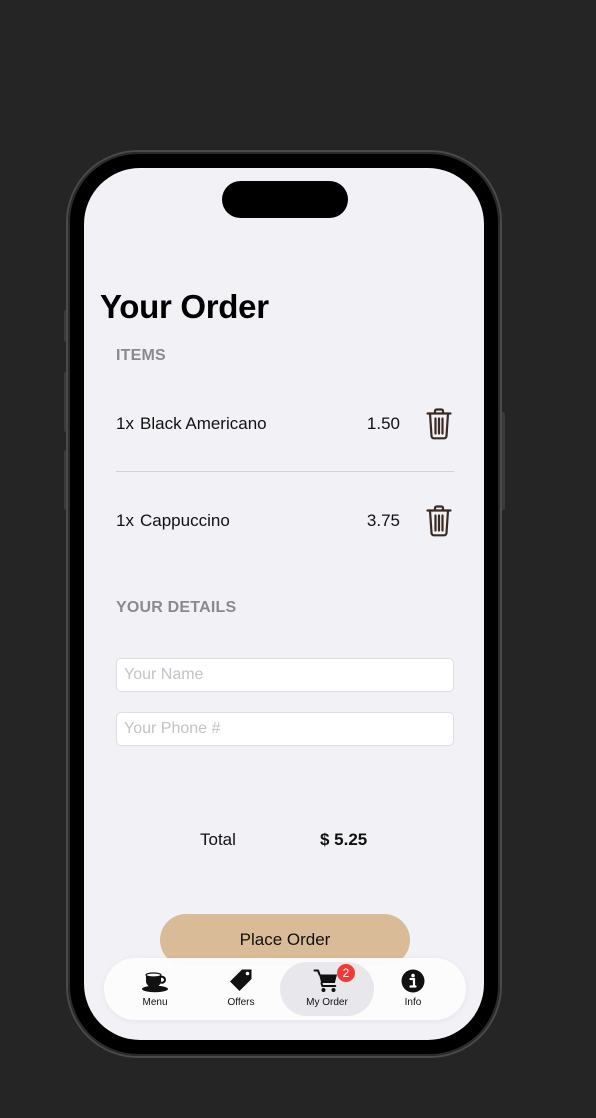  Describe the element at coordinates (155, 981) in the screenshot. I see `coffee-cup-icon` at that location.